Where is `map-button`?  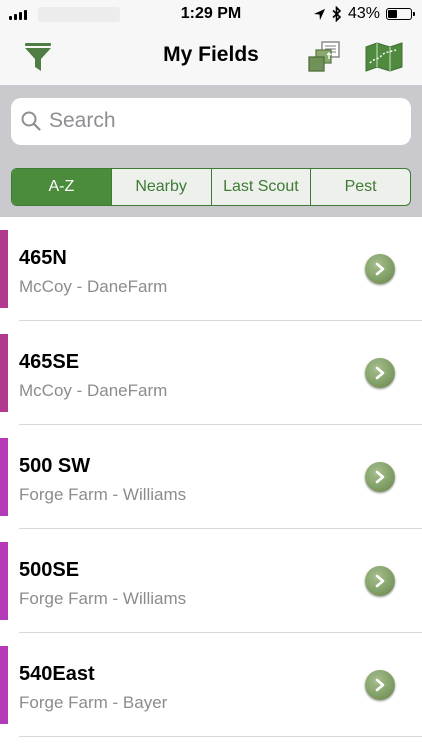 map-button is located at coordinates (384, 57).